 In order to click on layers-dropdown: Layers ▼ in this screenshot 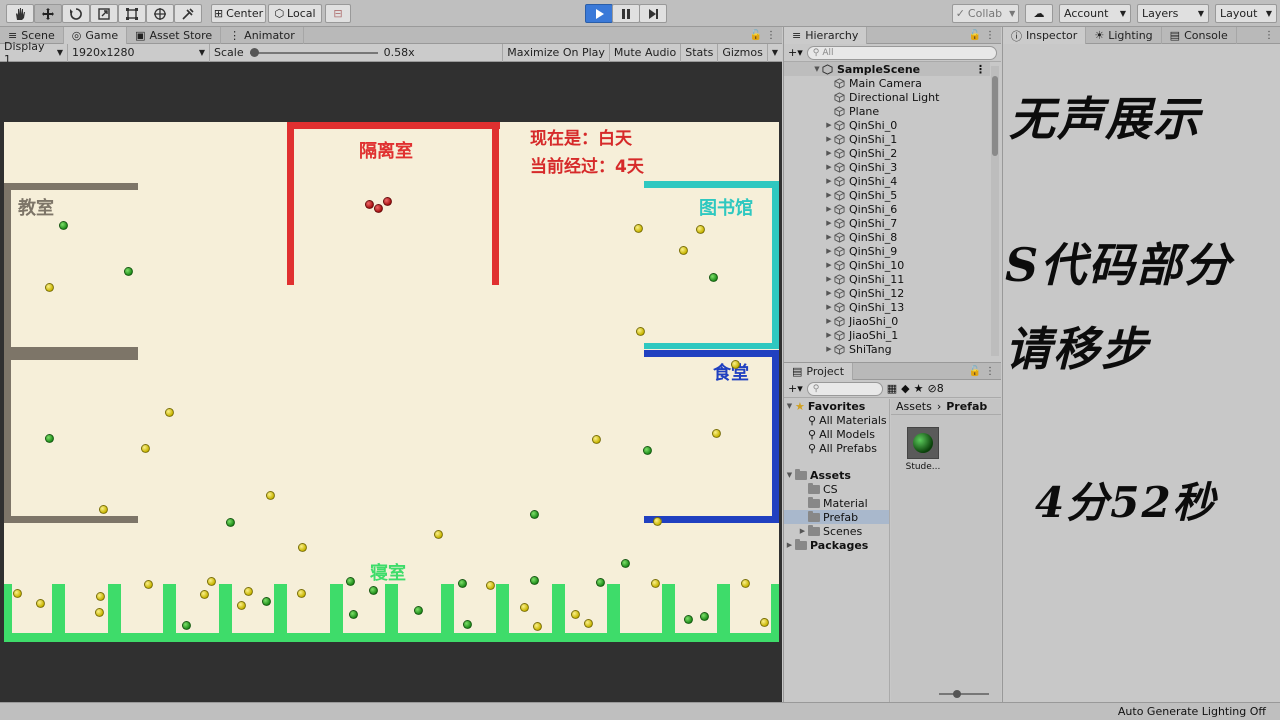, I will do `click(1173, 13)`.